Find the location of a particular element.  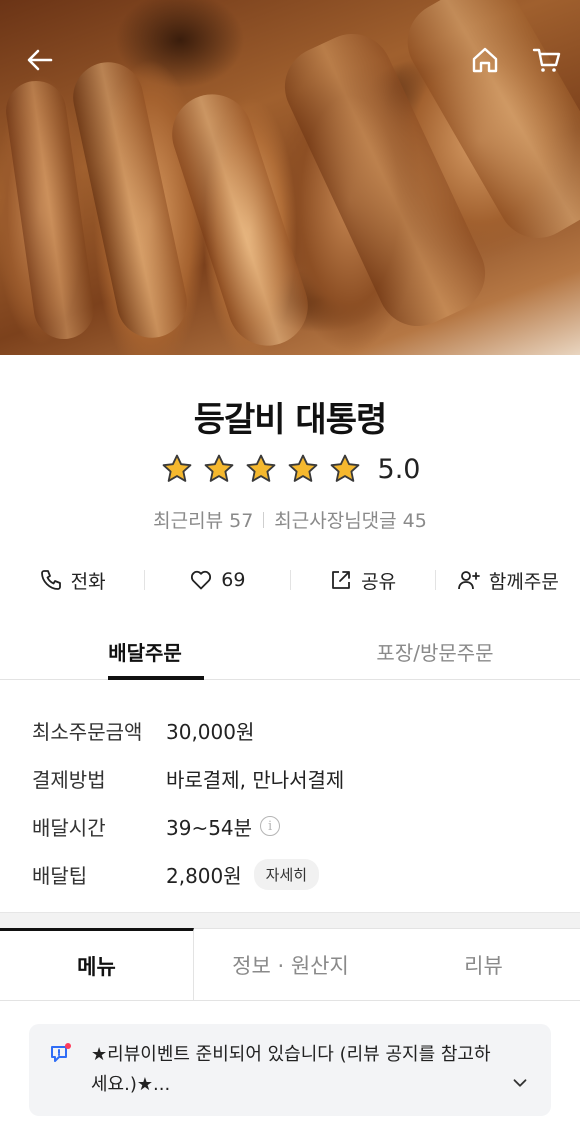

content-tabs: 메뉴 정보 · 원산지 리뷰 is located at coordinates (290, 964).